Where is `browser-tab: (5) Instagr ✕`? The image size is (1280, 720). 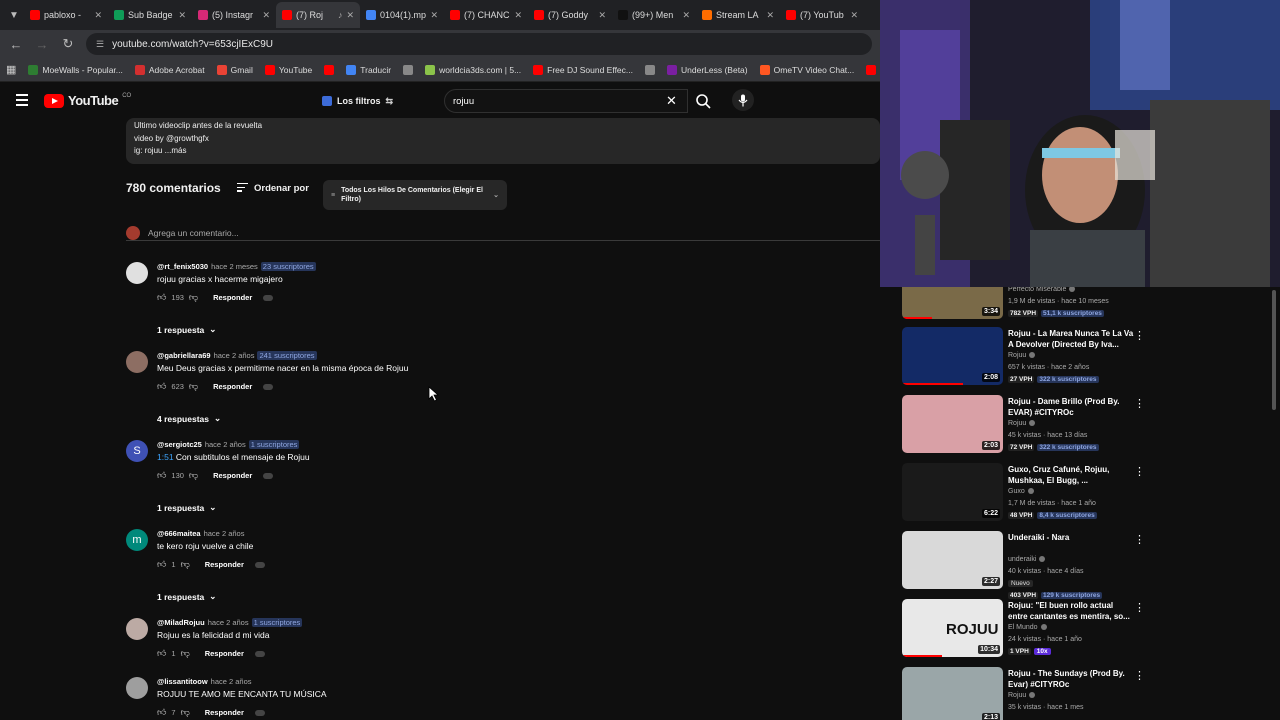 browser-tab: (5) Instagr ✕ is located at coordinates (234, 15).